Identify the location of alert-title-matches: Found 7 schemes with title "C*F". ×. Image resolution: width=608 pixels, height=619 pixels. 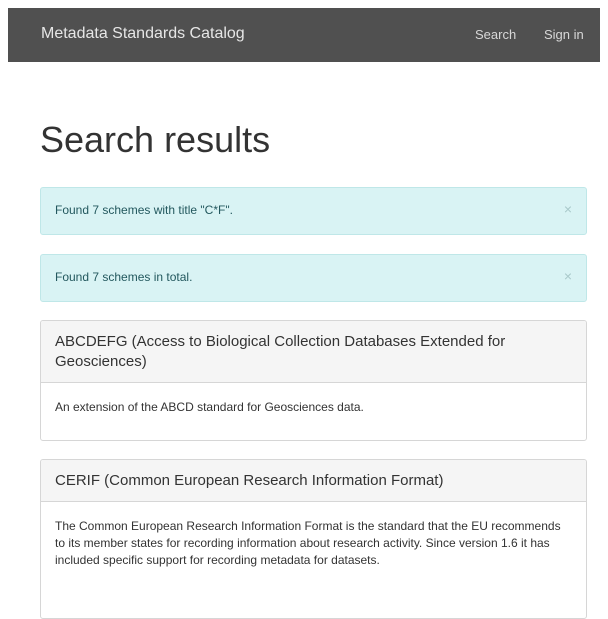
(313, 211).